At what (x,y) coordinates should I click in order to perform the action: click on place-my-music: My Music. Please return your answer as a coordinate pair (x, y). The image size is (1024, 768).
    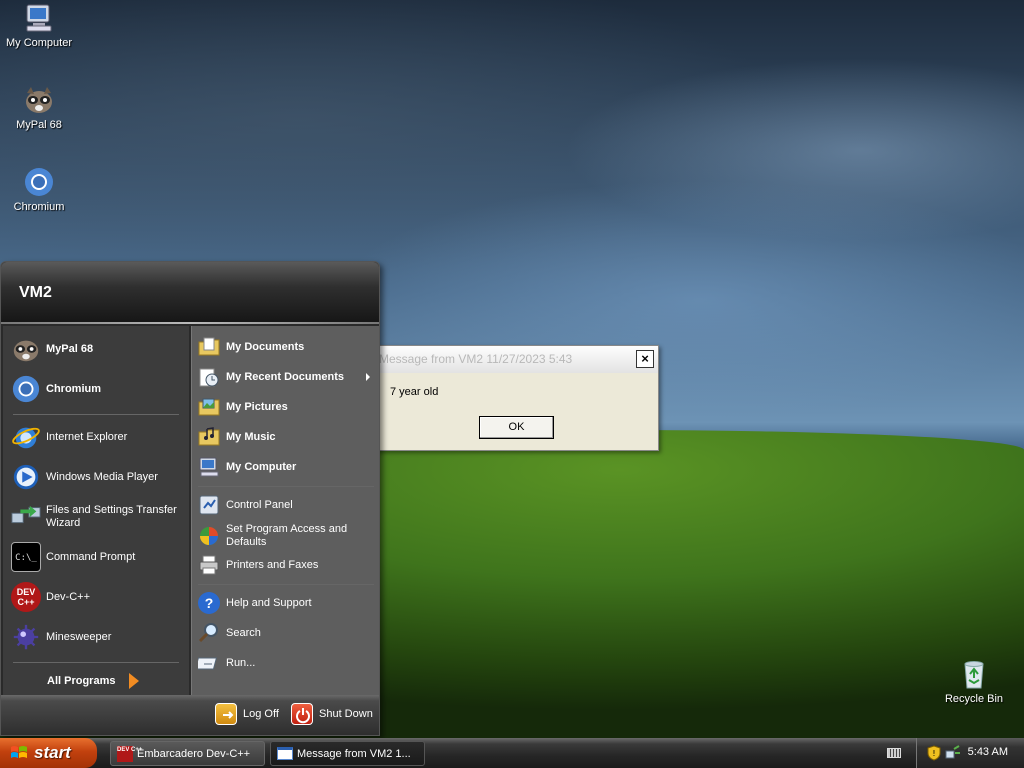
    Looking at the image, I should click on (237, 437).